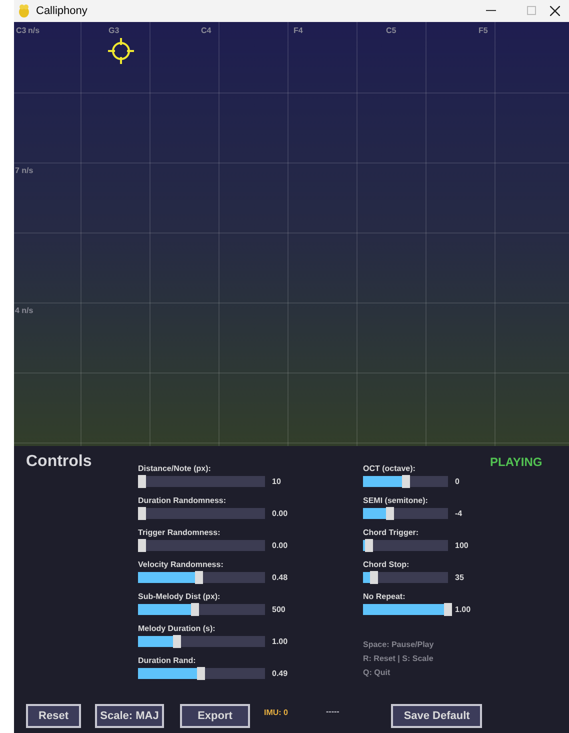 This screenshot has height=733, width=569. I want to click on slider-label: Trigger Randomness:, so click(180, 533).